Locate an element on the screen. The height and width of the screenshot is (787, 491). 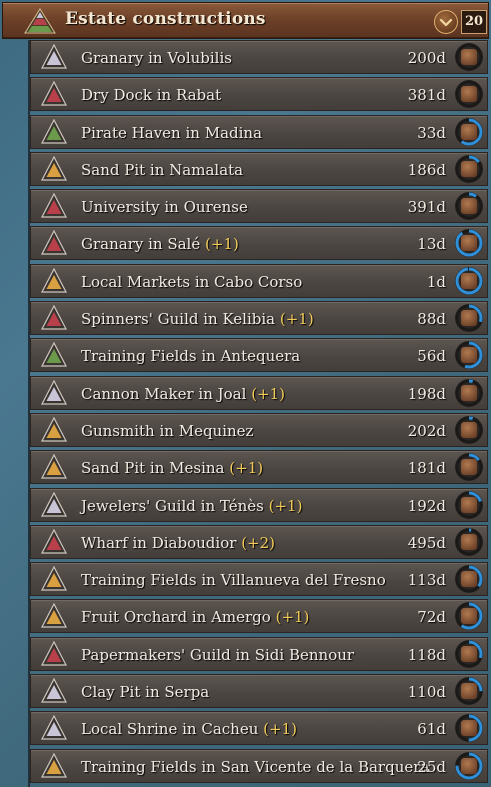
construction-label: Sand Pit in Mesina is located at coordinates (153, 468).